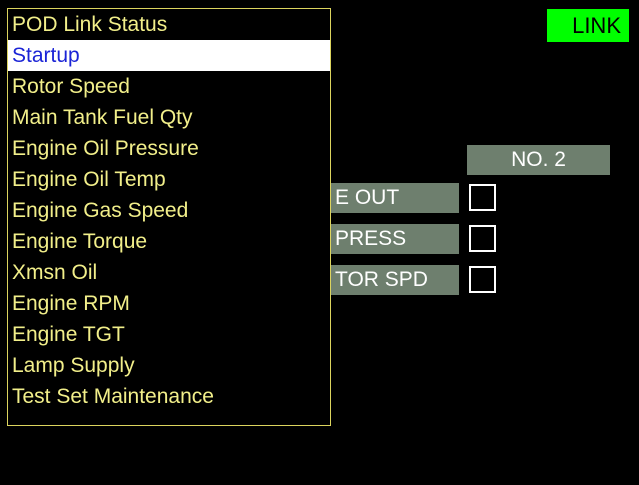 The image size is (639, 485). Describe the element at coordinates (169, 86) in the screenshot. I see `menu-item-rotor-speed: Rotor Speed` at that location.